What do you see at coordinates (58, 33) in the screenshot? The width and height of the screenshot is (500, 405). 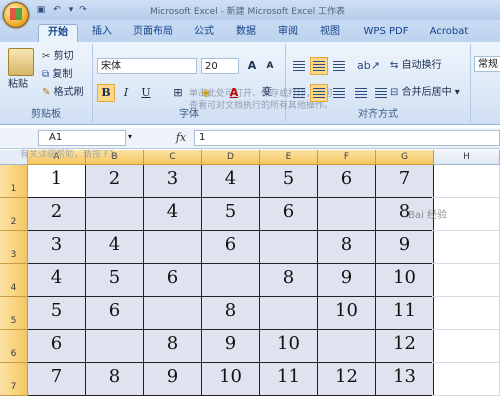 I see `tab-home: 开始` at bounding box center [58, 33].